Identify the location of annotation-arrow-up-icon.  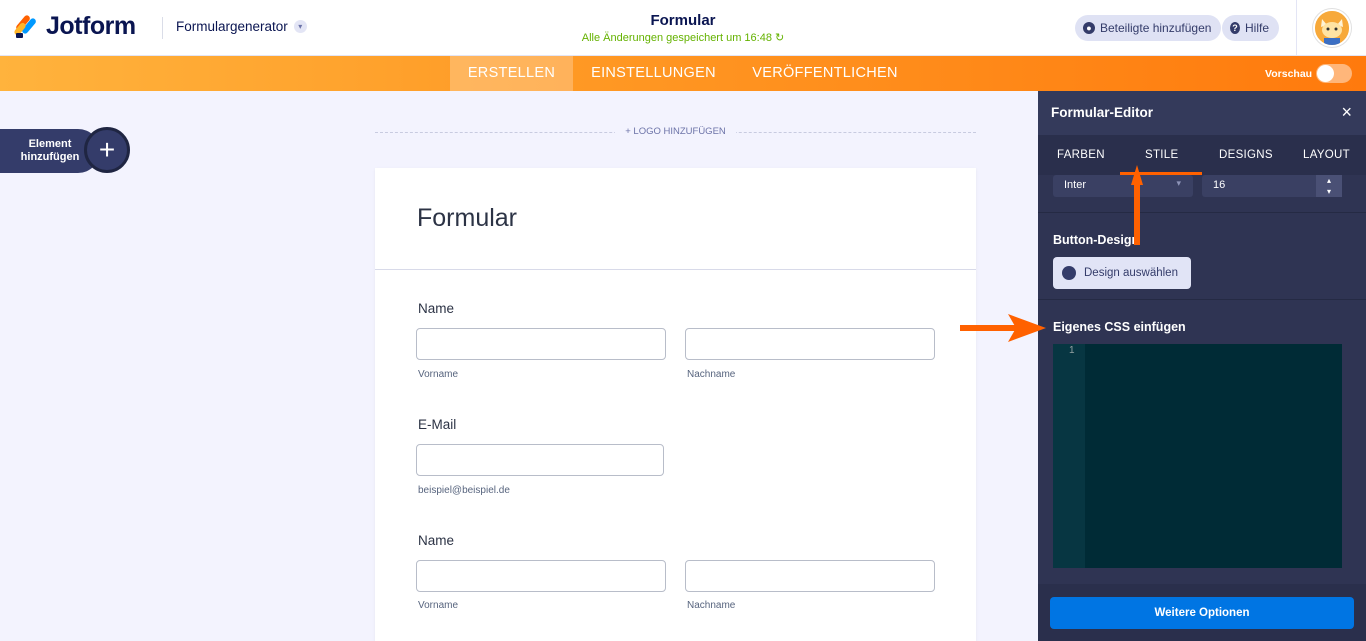
(1137, 205).